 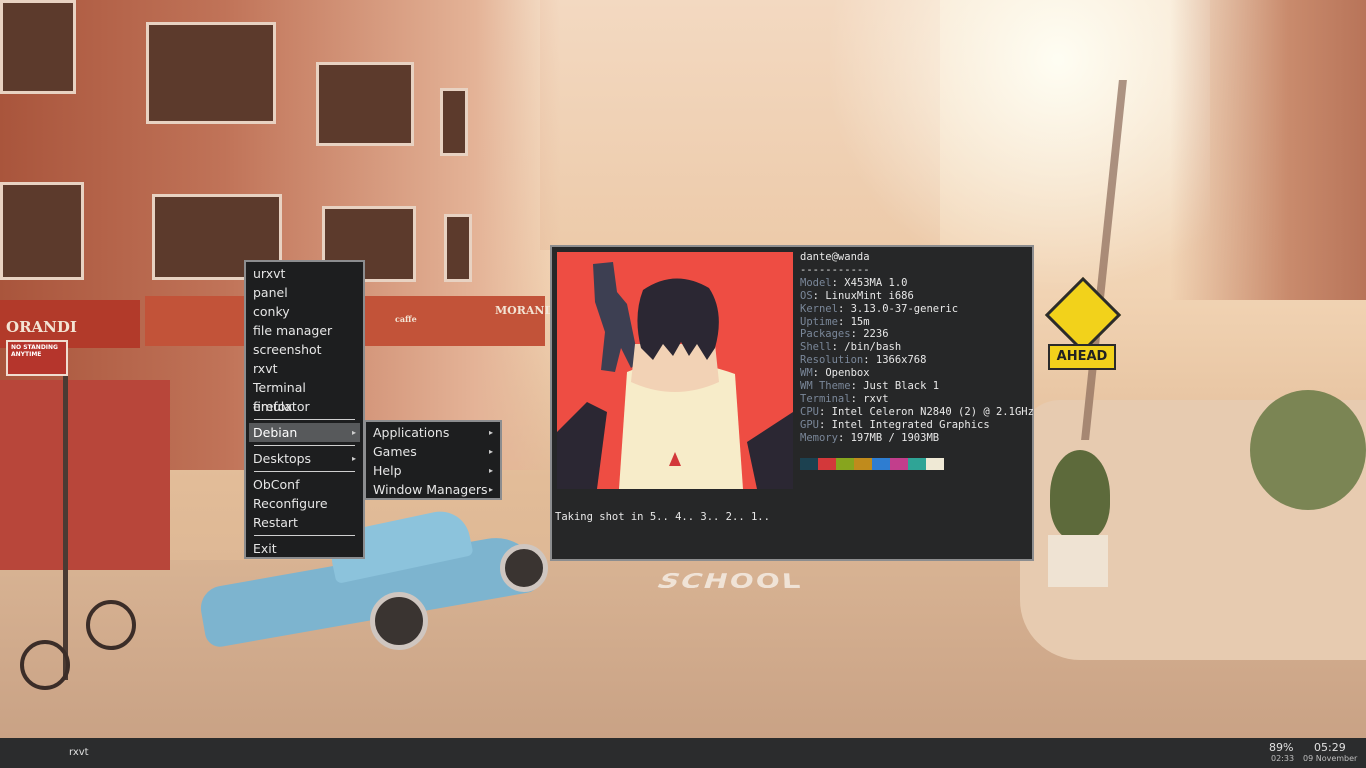 What do you see at coordinates (41, 327) in the screenshot?
I see `awning-orandi-text: ORANDI` at bounding box center [41, 327].